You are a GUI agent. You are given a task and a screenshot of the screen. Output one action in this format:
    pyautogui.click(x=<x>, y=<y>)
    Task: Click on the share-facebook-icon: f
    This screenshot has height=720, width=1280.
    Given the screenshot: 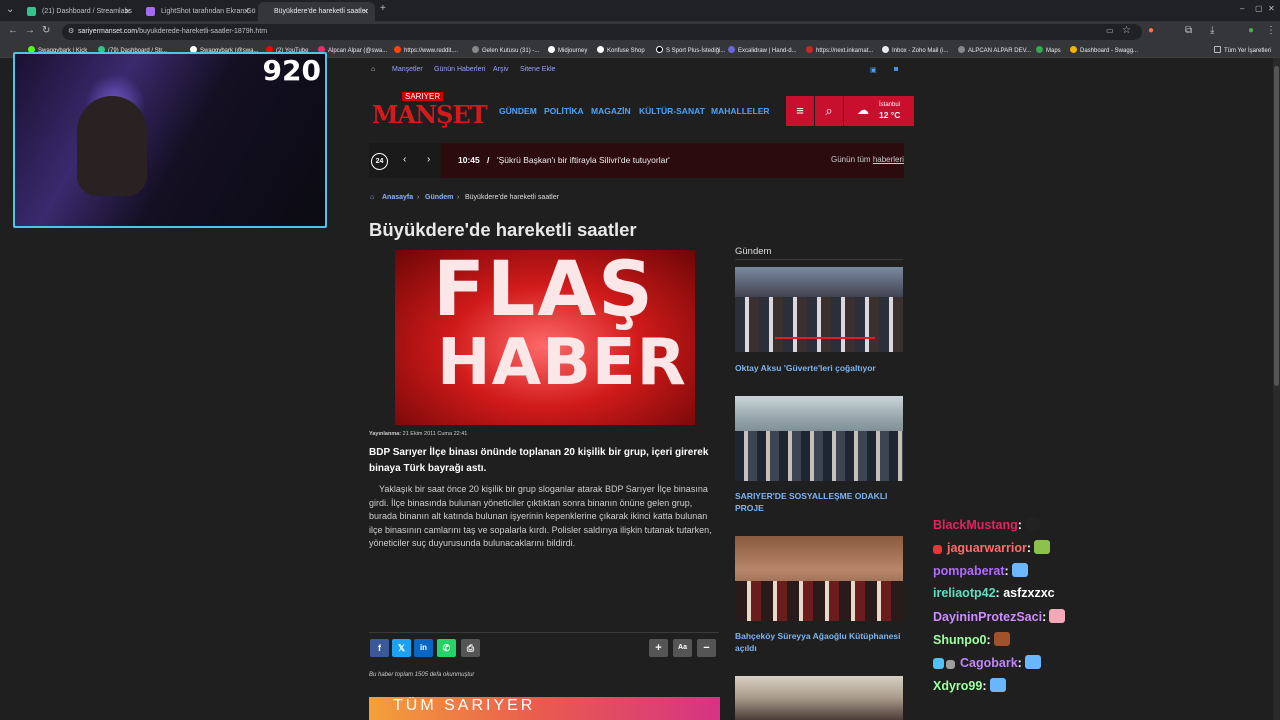 What is the action you would take?
    pyautogui.click(x=379, y=648)
    